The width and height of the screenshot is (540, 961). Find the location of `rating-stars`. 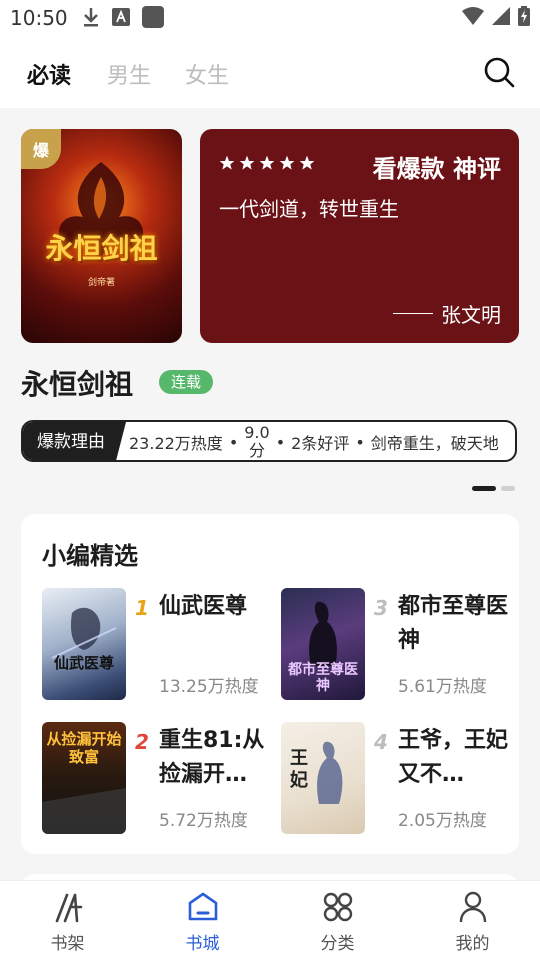

rating-stars is located at coordinates (267, 163).